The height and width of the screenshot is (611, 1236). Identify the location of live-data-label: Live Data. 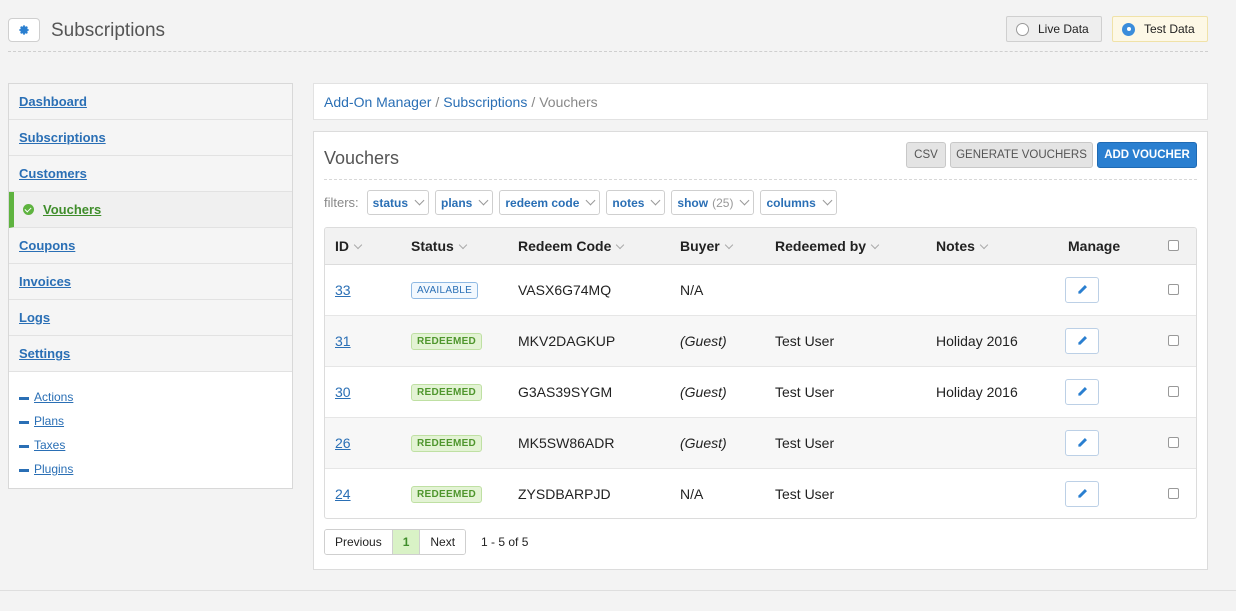
(1063, 29).